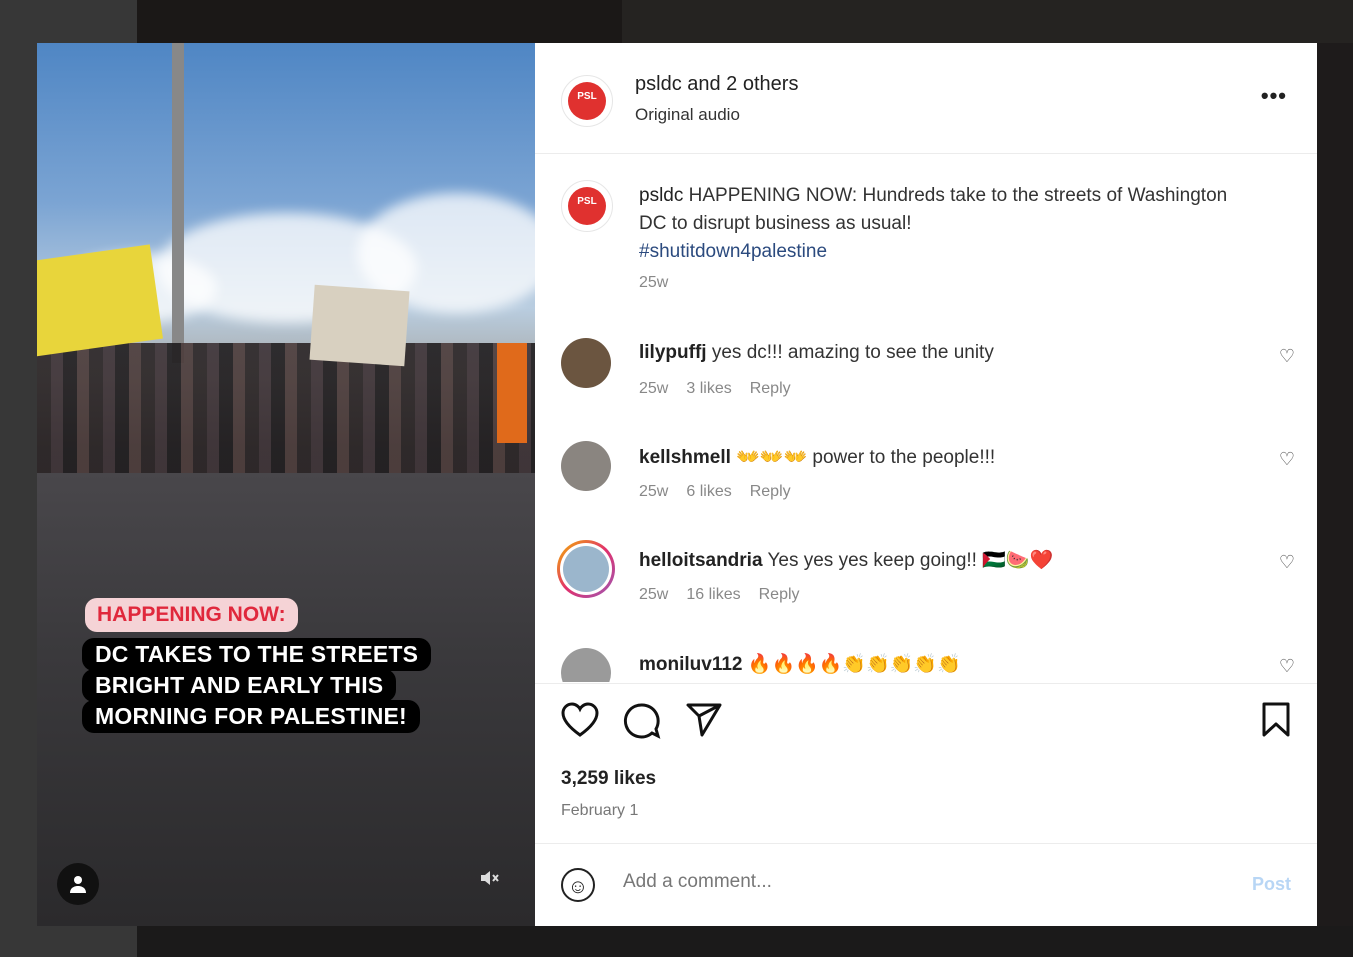 The image size is (1353, 957). Describe the element at coordinates (903, 882) in the screenshot. I see `add-comment-input` at that location.